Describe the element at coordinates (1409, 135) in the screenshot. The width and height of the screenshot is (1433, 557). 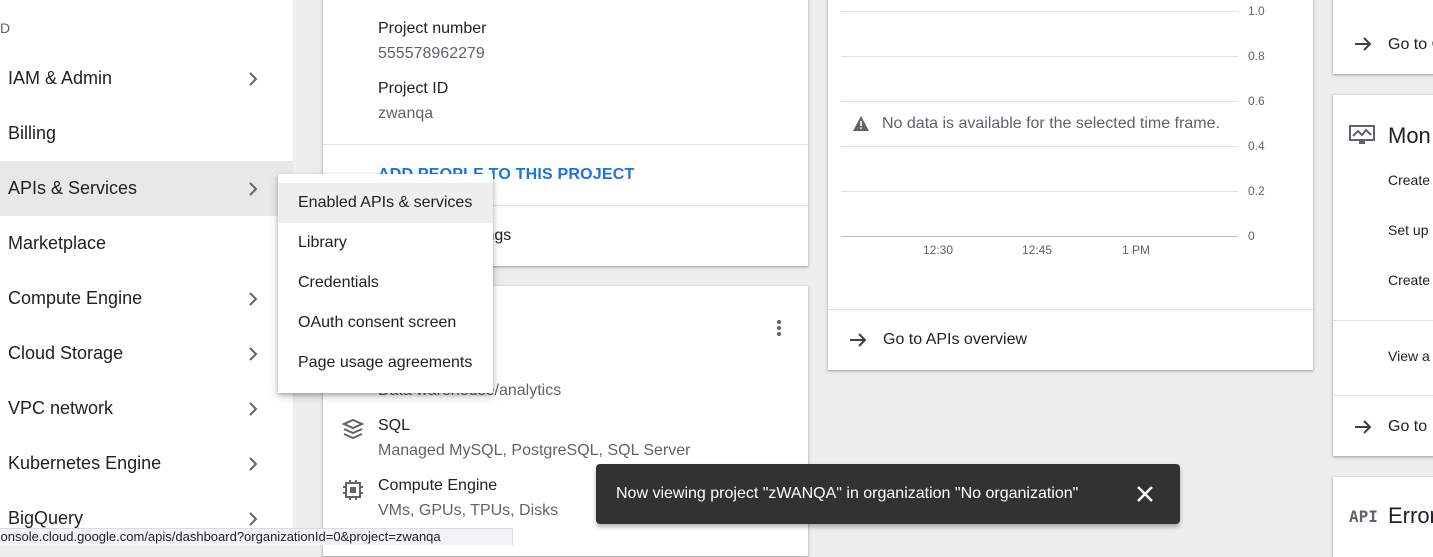
I see `monitoring-title: Mon` at that location.